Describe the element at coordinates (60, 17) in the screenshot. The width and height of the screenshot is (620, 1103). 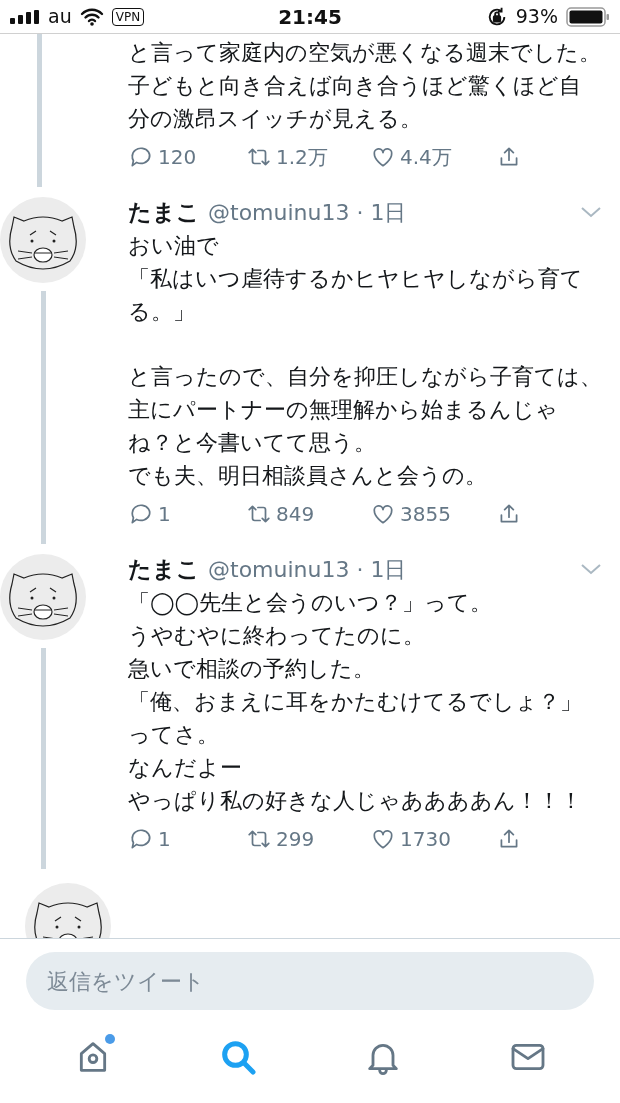
I see `carrier-label: au` at that location.